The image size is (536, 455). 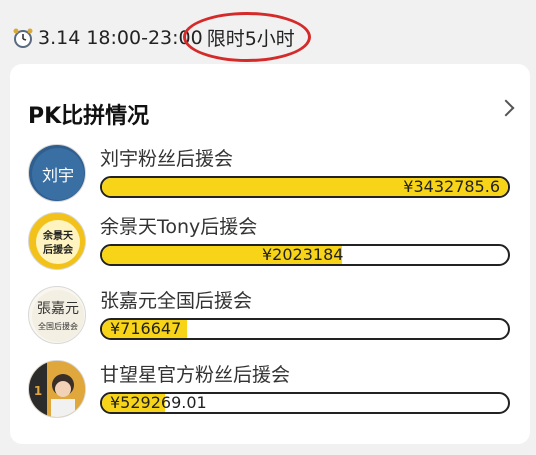 I want to click on ranking-row: 張嘉元 全国后援会 张嘉元全国后援会 ¥716647, so click(x=273, y=318).